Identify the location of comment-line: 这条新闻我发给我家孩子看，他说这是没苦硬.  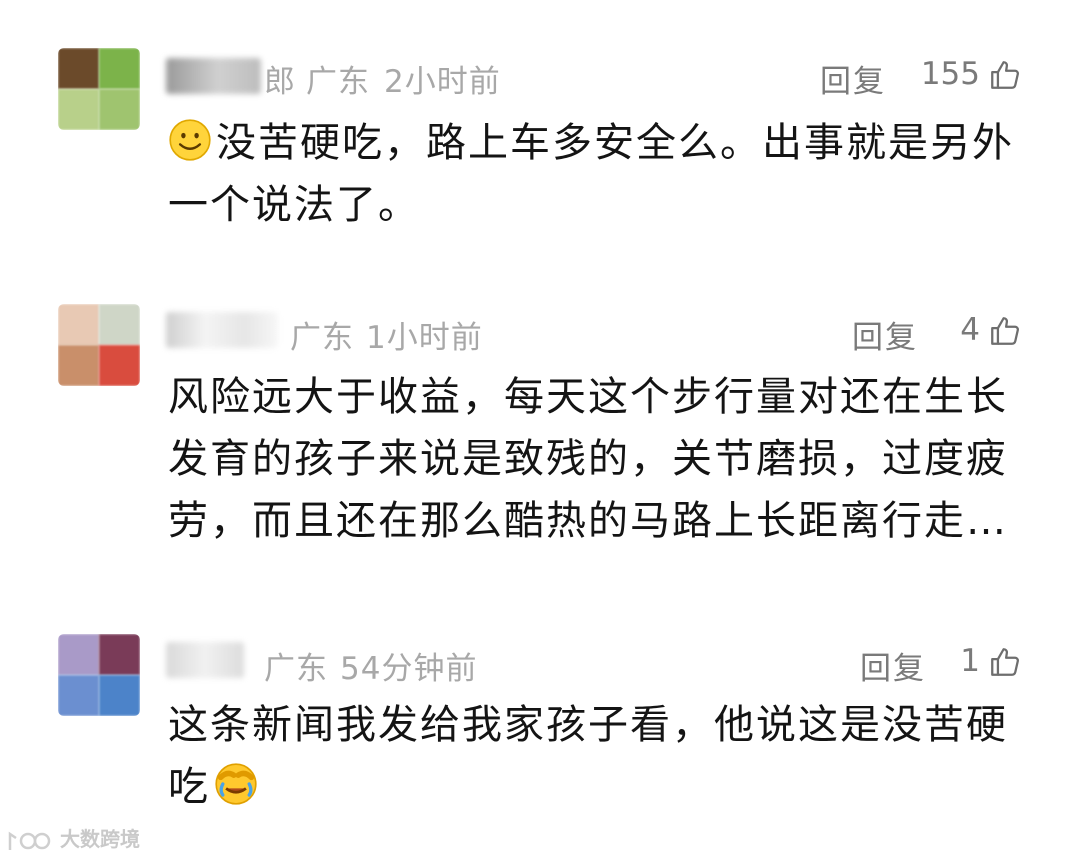
(588, 725).